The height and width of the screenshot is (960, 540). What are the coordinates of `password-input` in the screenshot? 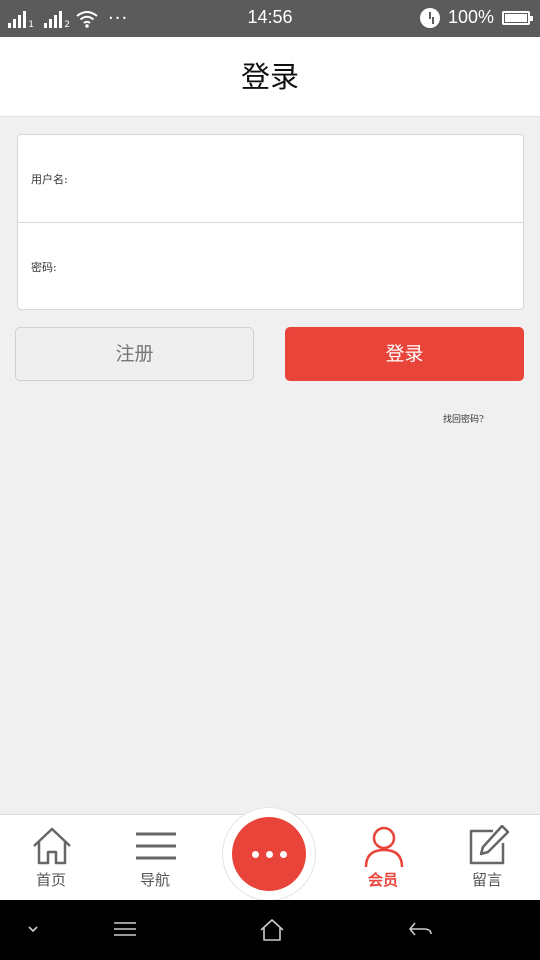 It's located at (298, 267).